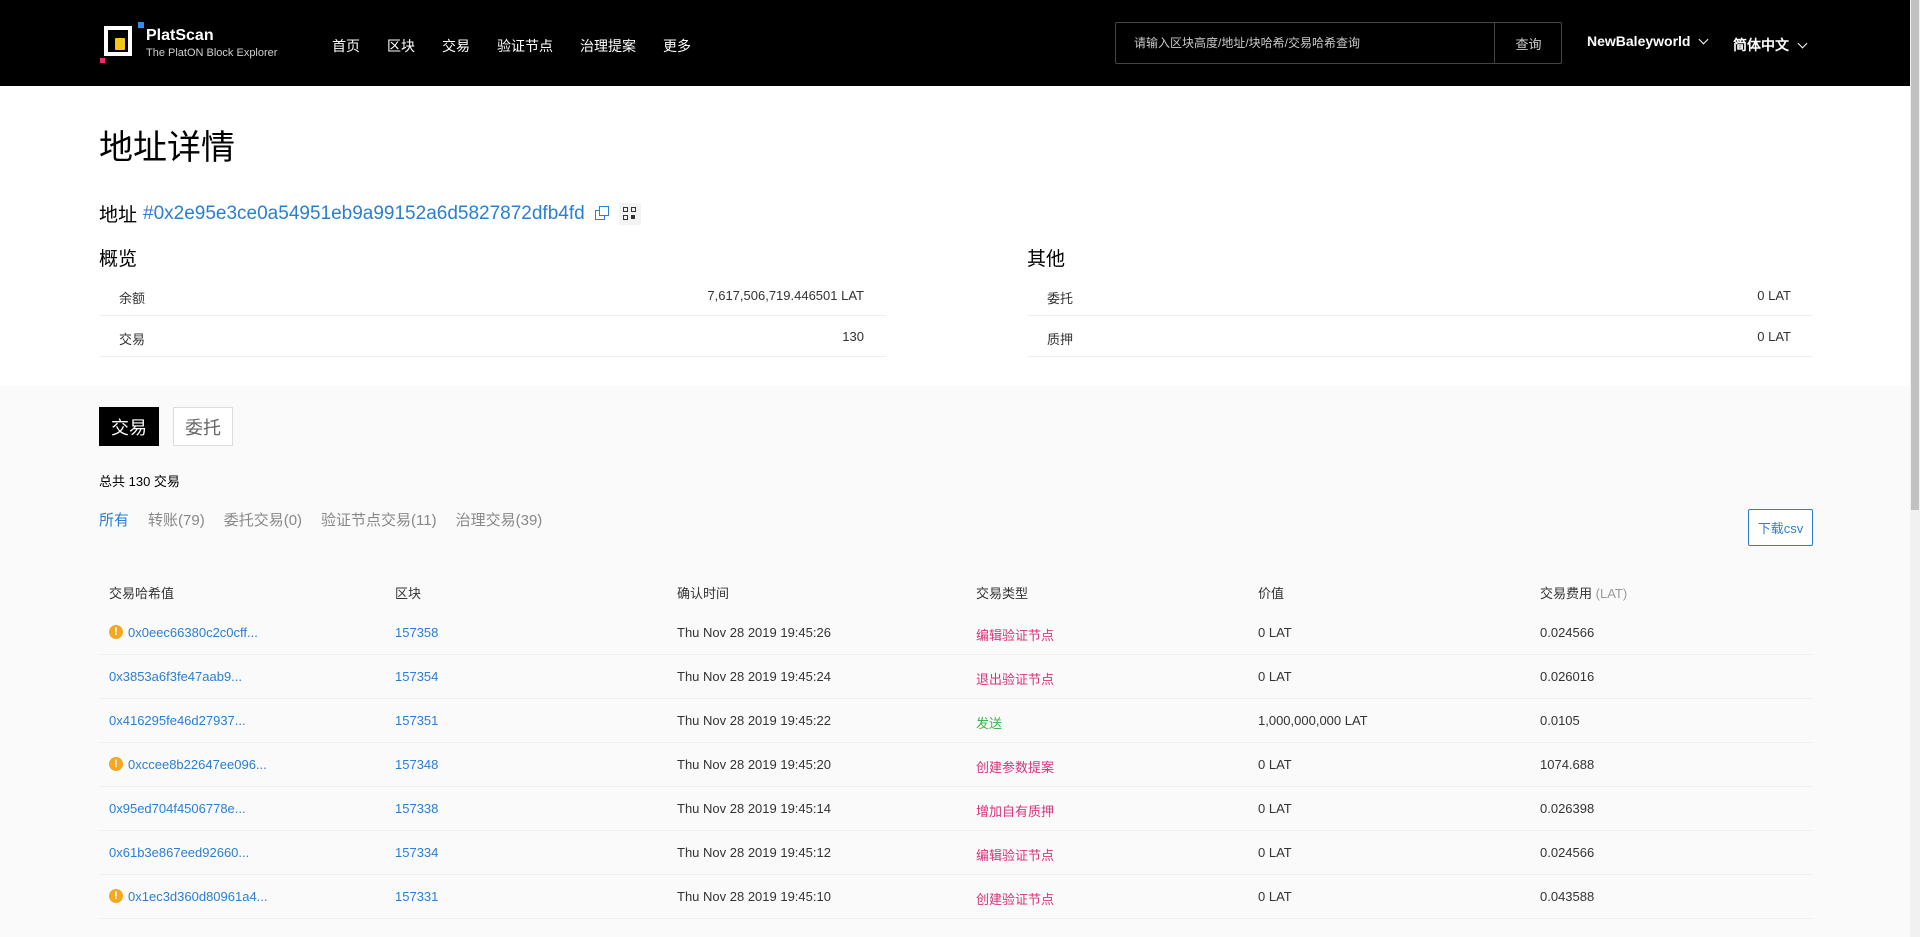 This screenshot has width=1920, height=937. Describe the element at coordinates (1567, 896) in the screenshot. I see `tx-fee: 0.043588` at that location.